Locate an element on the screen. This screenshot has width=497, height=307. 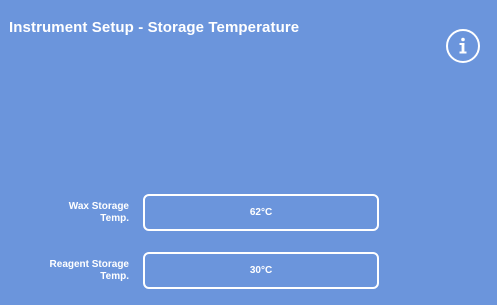
reagent-storage-temp-label: Reagent Storage Temp. is located at coordinates (69, 271).